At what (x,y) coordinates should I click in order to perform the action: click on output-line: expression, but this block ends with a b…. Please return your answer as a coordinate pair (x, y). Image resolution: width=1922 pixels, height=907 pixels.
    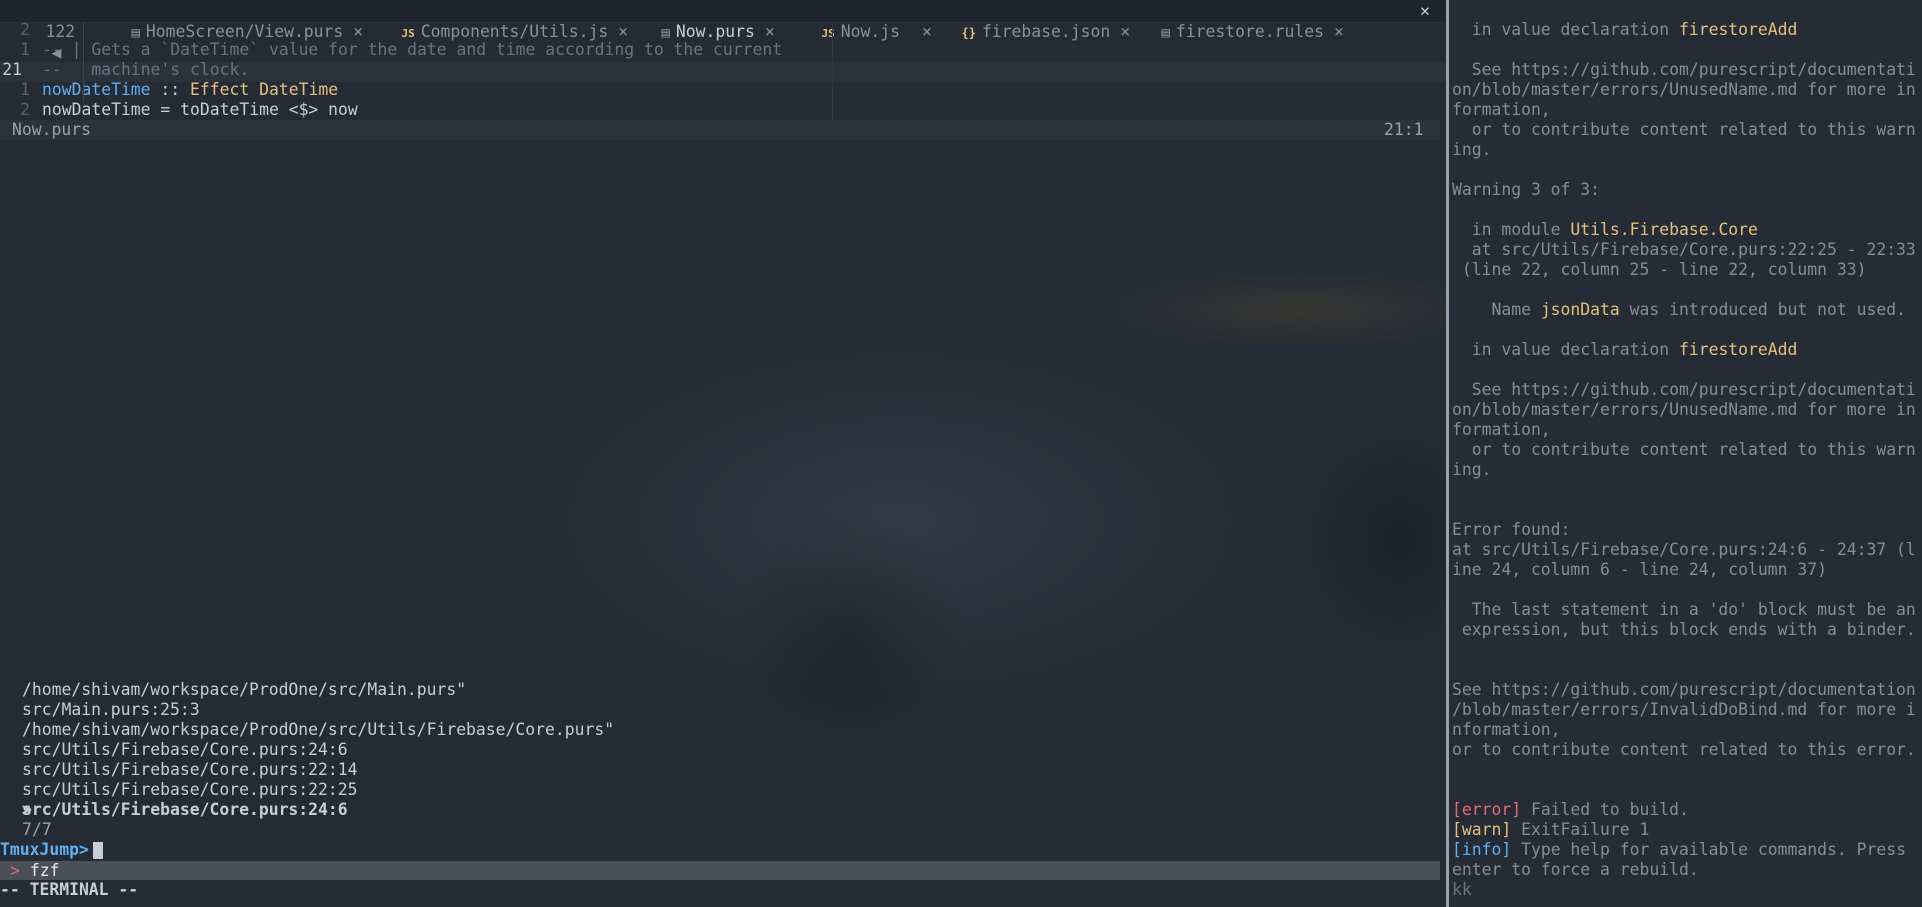
    Looking at the image, I should click on (1684, 629).